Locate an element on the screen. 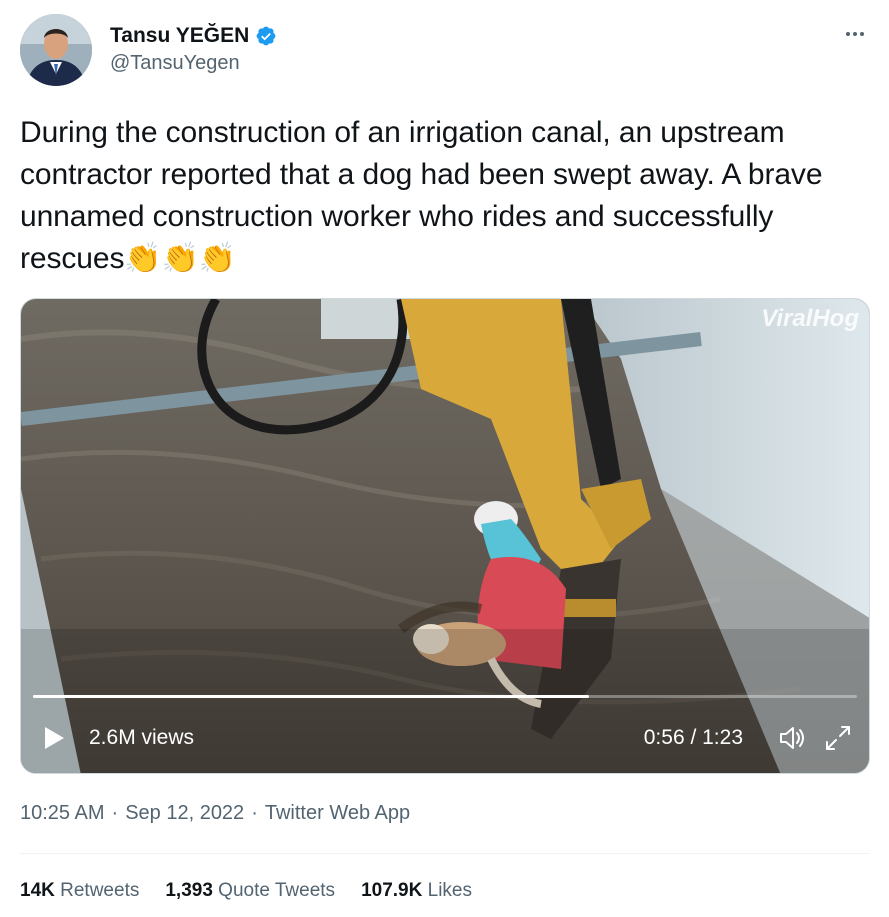  retweets-label: Retweets is located at coordinates (100, 890).